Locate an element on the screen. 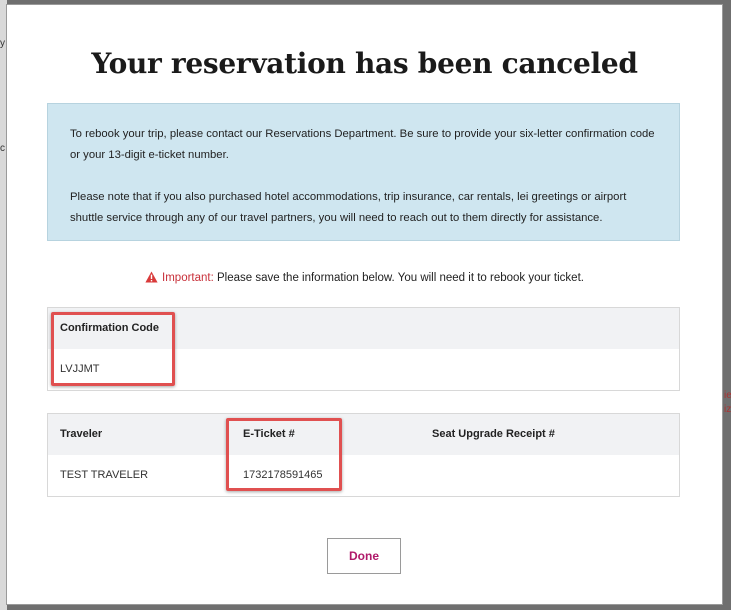  table-row: TEST TRAVELER 1732178591465 is located at coordinates (363, 475).